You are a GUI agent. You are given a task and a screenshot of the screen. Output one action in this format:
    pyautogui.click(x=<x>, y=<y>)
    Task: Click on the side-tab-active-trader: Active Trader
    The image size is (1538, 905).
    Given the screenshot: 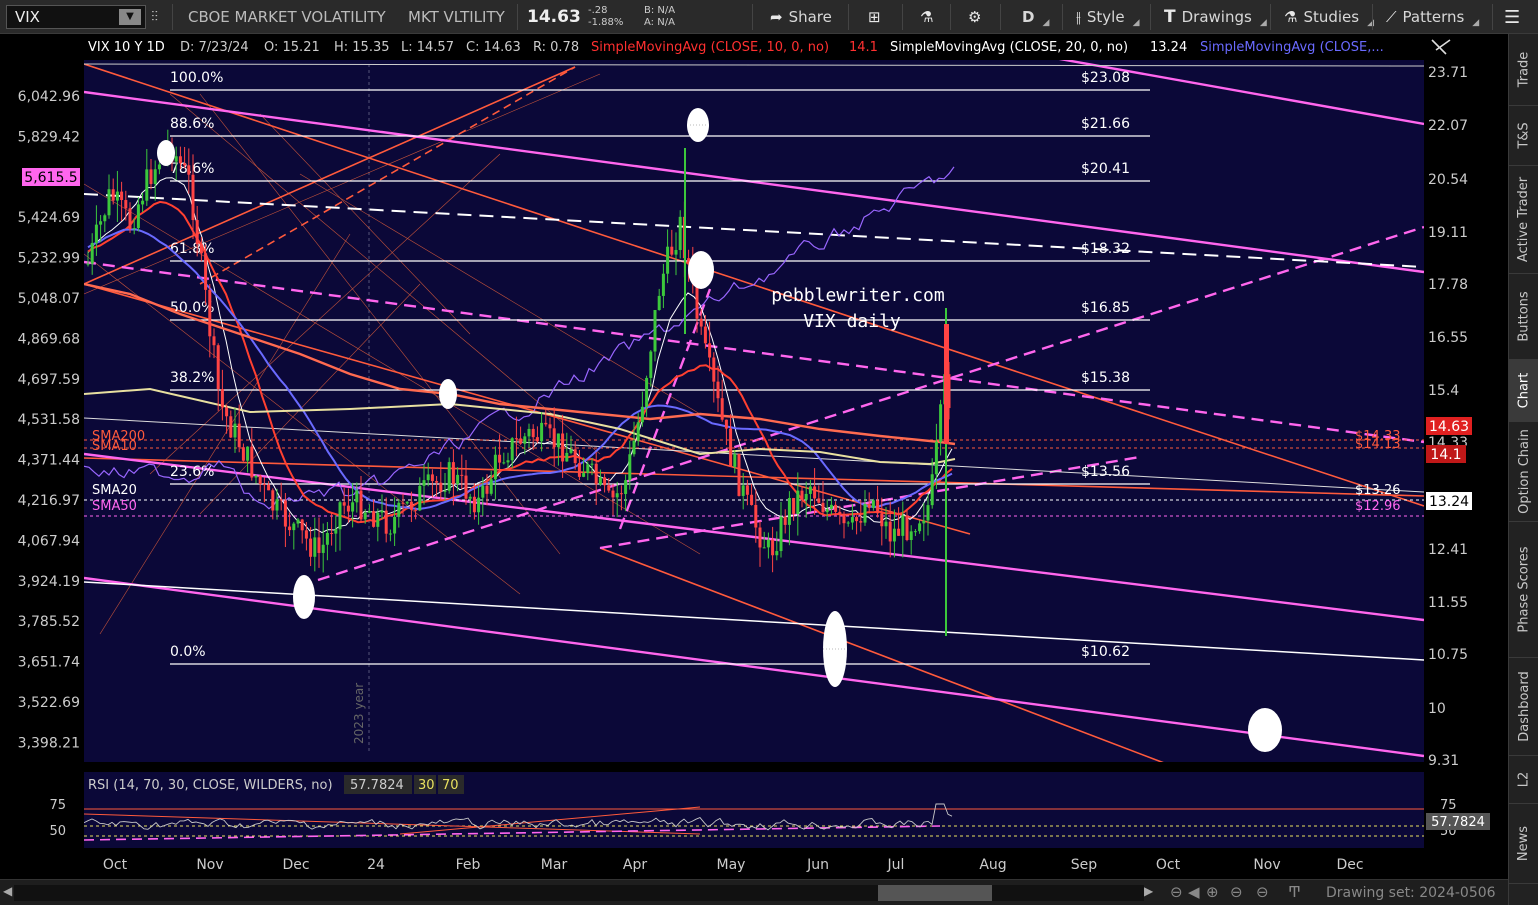 What is the action you would take?
    pyautogui.click(x=1523, y=220)
    